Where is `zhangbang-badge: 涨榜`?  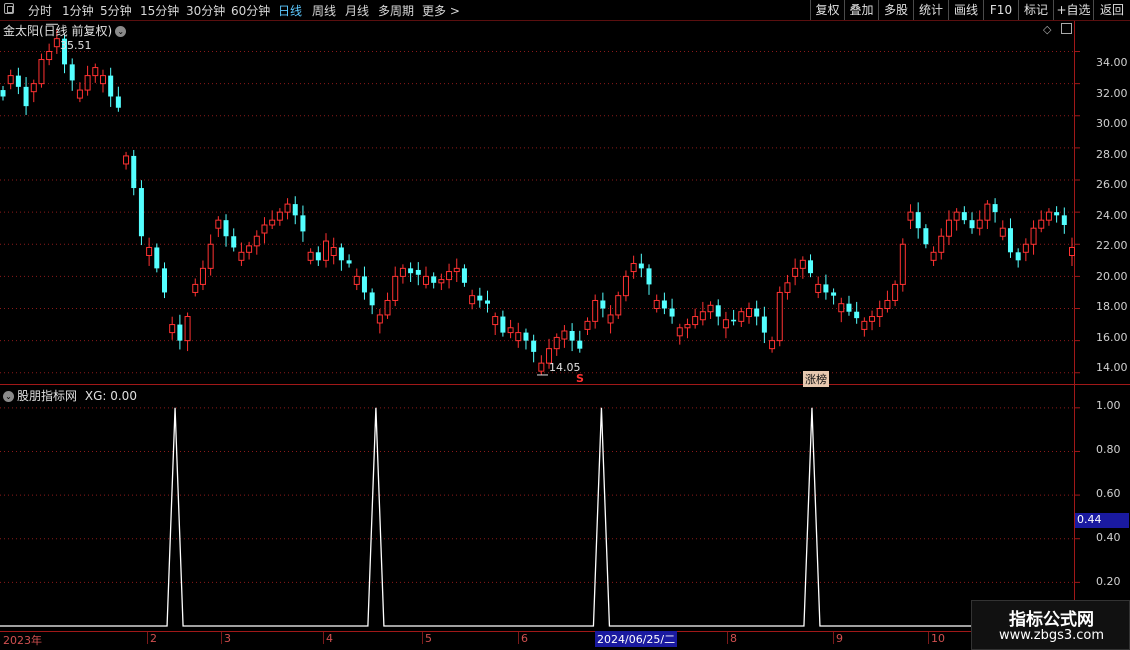 zhangbang-badge: 涨榜 is located at coordinates (816, 379).